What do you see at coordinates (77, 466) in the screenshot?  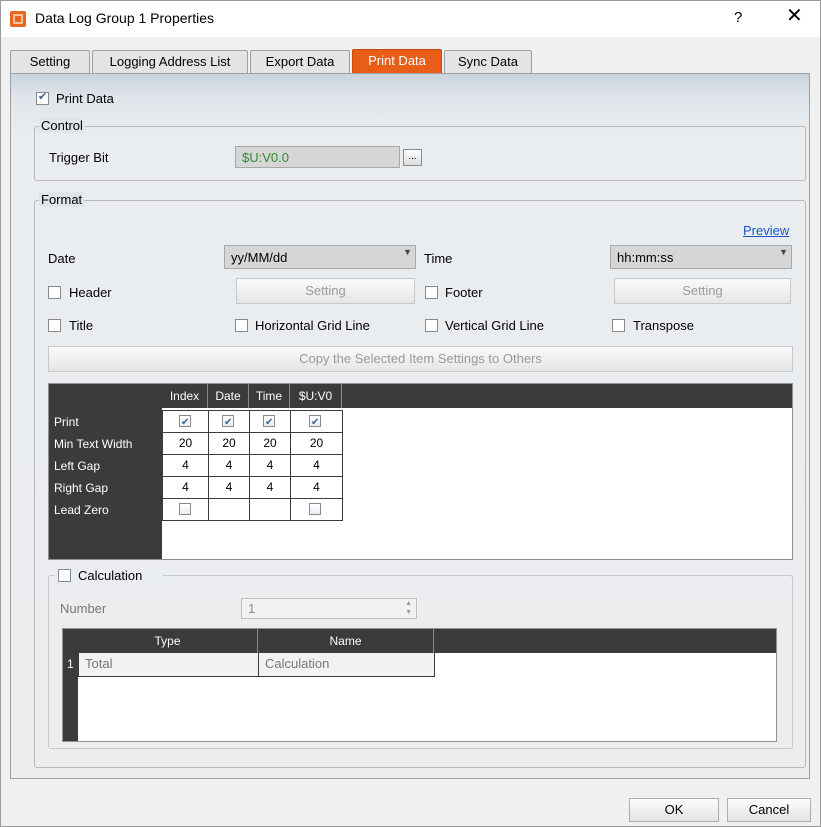 I see `grid-row-label: Left Gap` at bounding box center [77, 466].